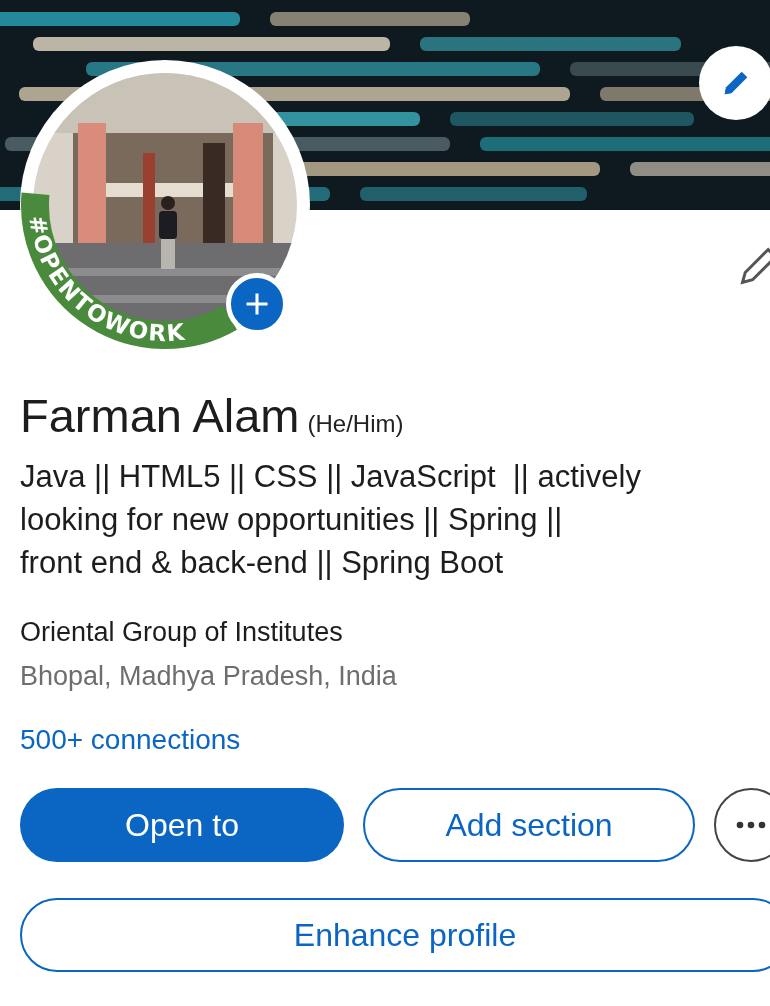  What do you see at coordinates (331, 477) in the screenshot?
I see `headline-line: Java || HTML5 || CSS || JavaScript || actively` at bounding box center [331, 477].